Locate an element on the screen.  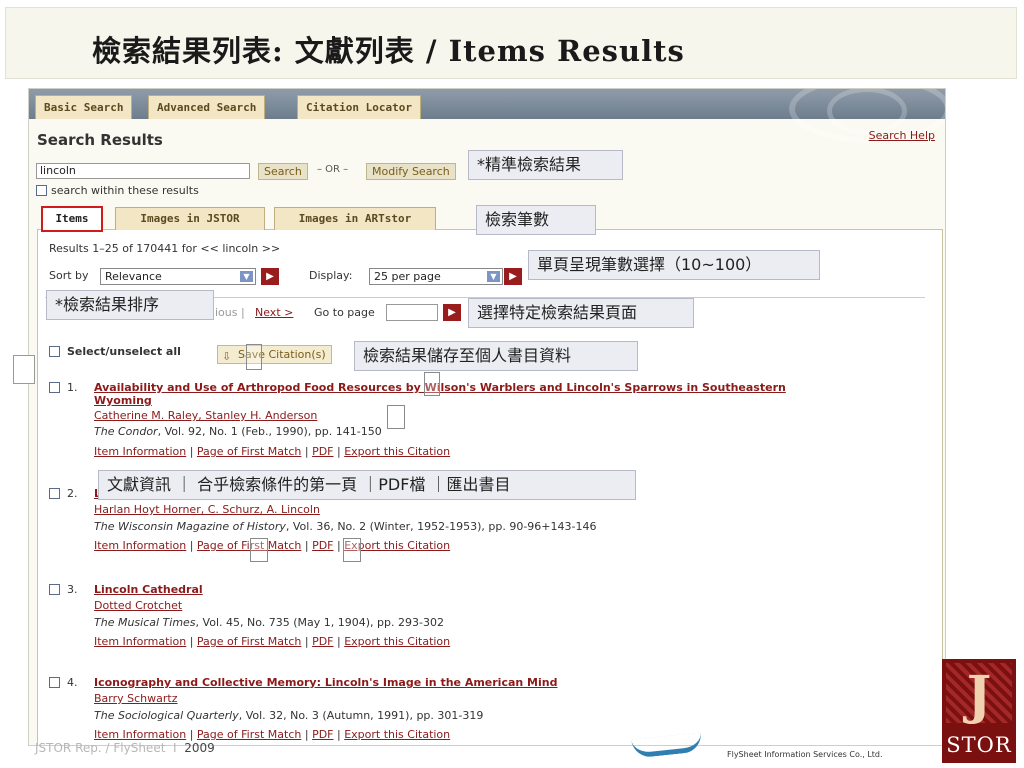
callout-refine-results: *精準檢索結果 is located at coordinates (545, 165).